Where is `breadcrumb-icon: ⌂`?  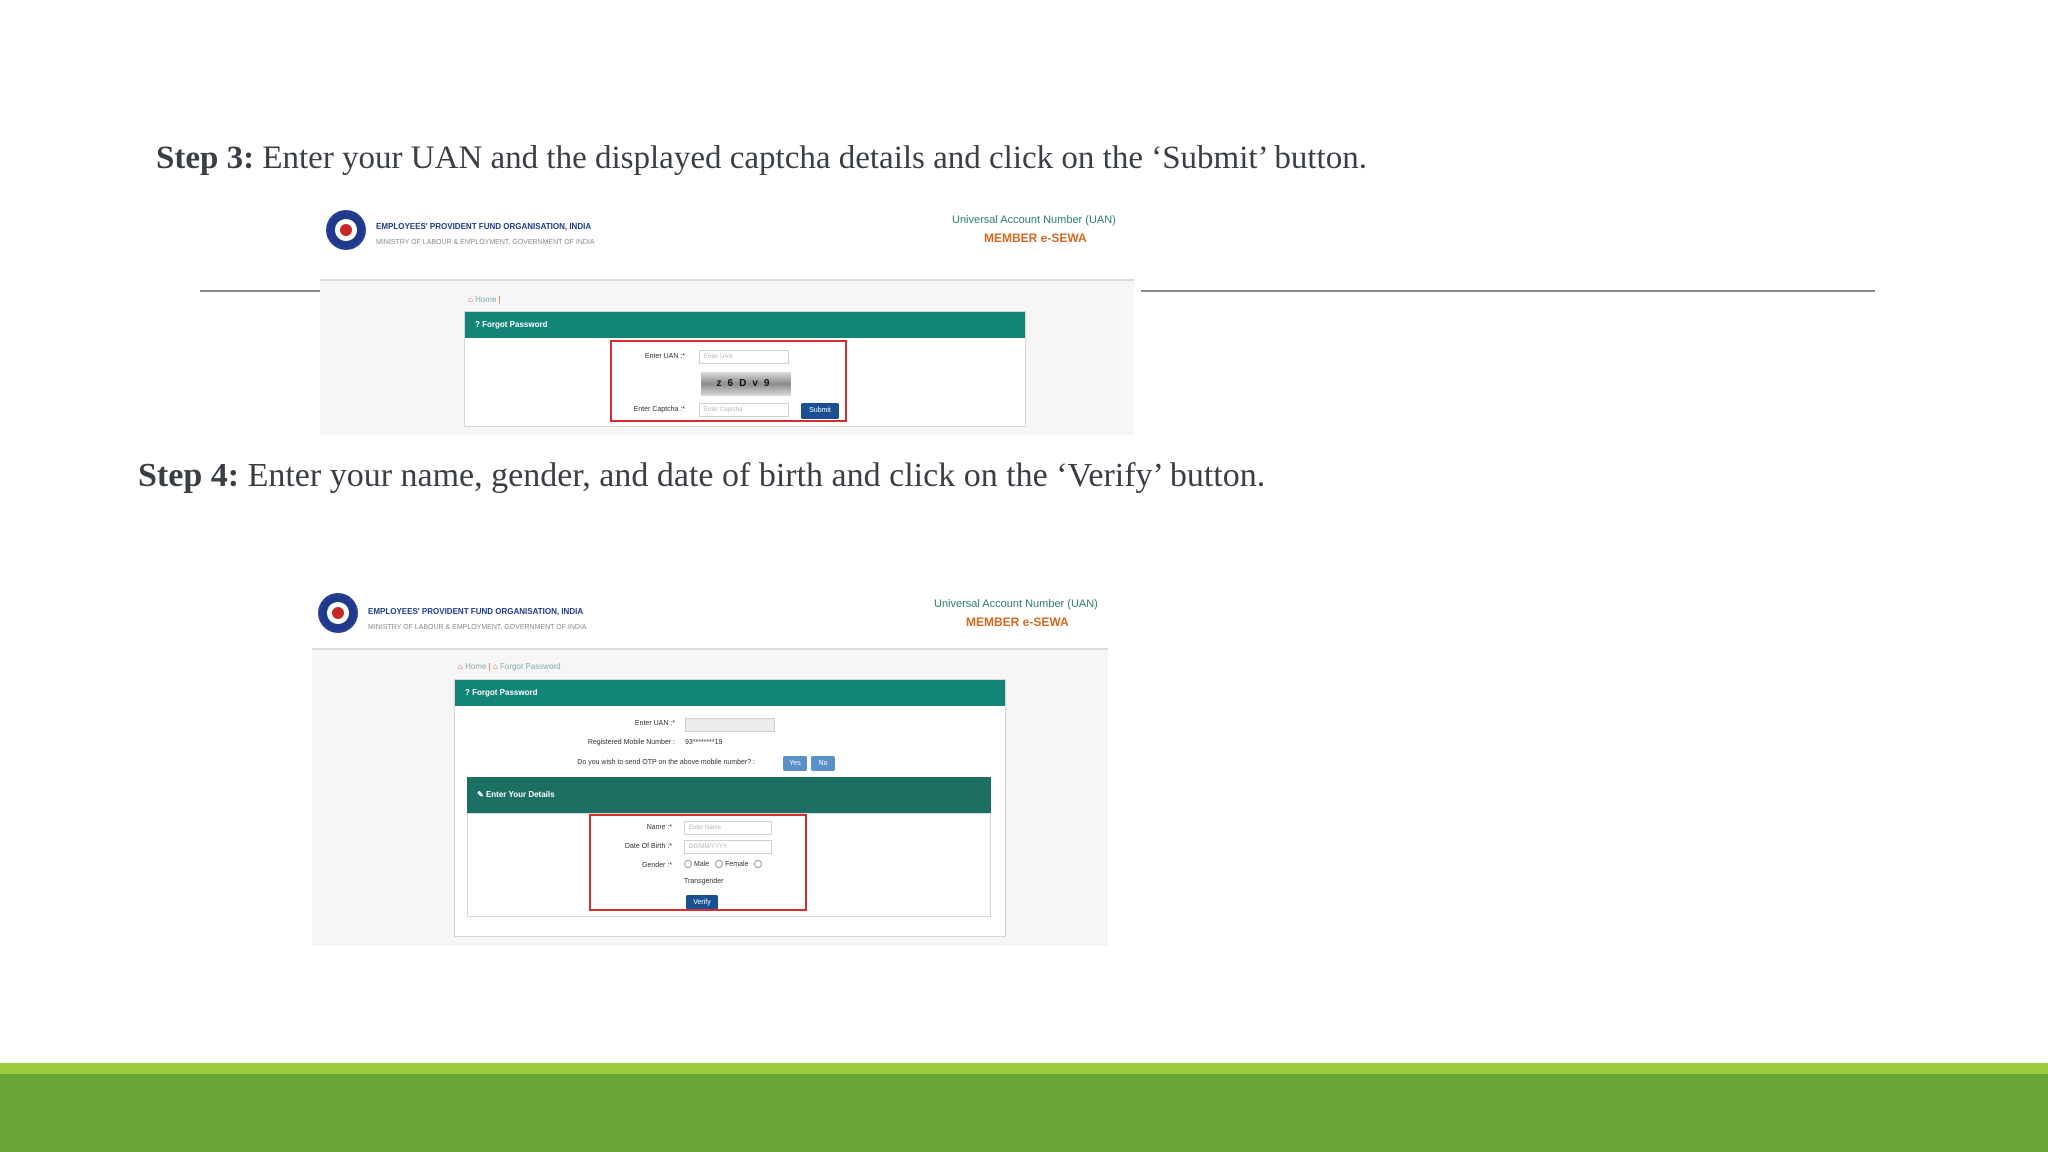
breadcrumb-icon: ⌂ is located at coordinates (495, 666).